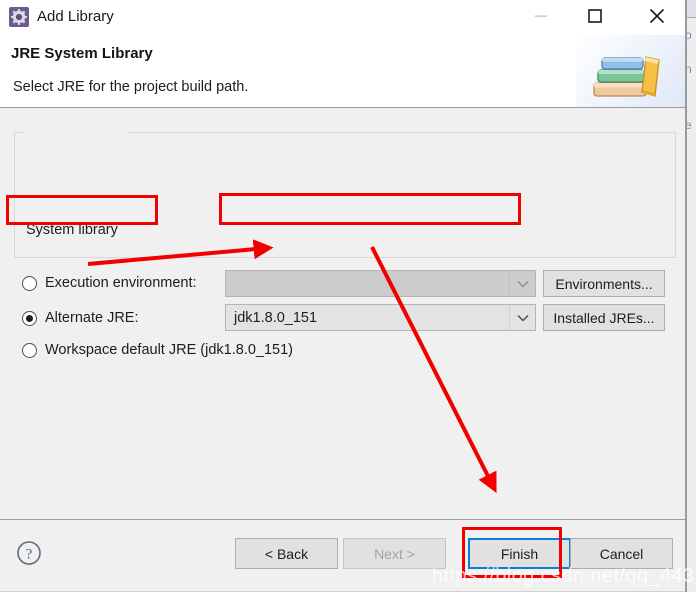 The height and width of the screenshot is (592, 696). I want to click on radio-workspace-default-jre: Workspace default JRE (jdk1.8.0_151), so click(157, 350).